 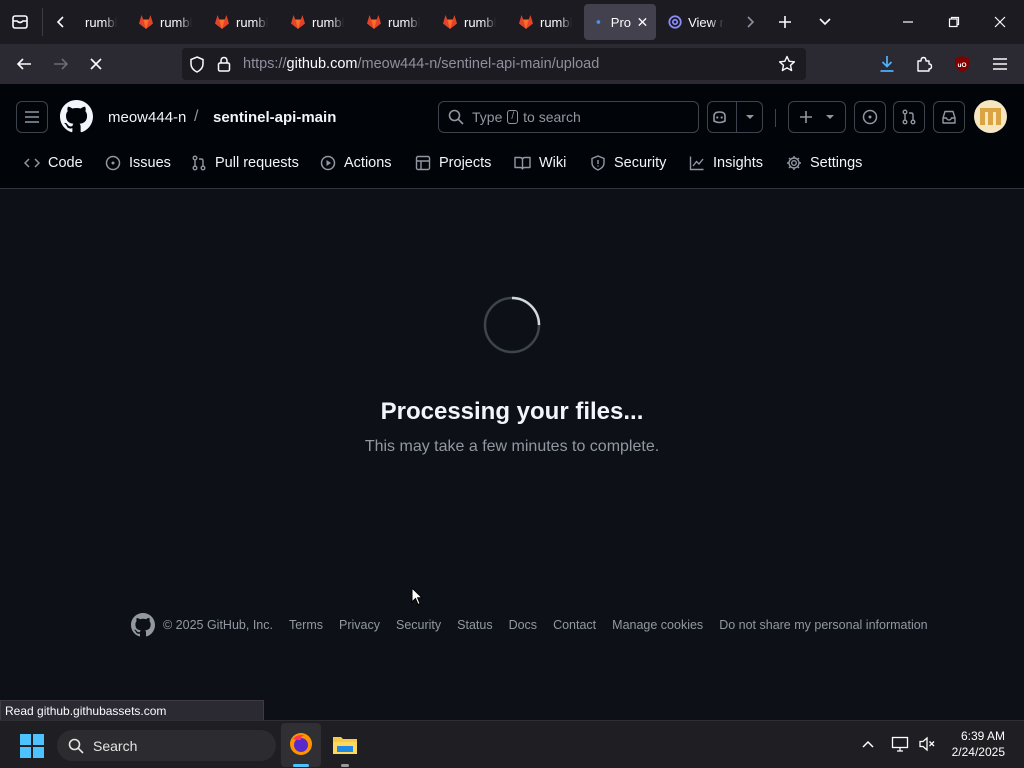 I want to click on svg-text: uO, so click(x=961, y=65).